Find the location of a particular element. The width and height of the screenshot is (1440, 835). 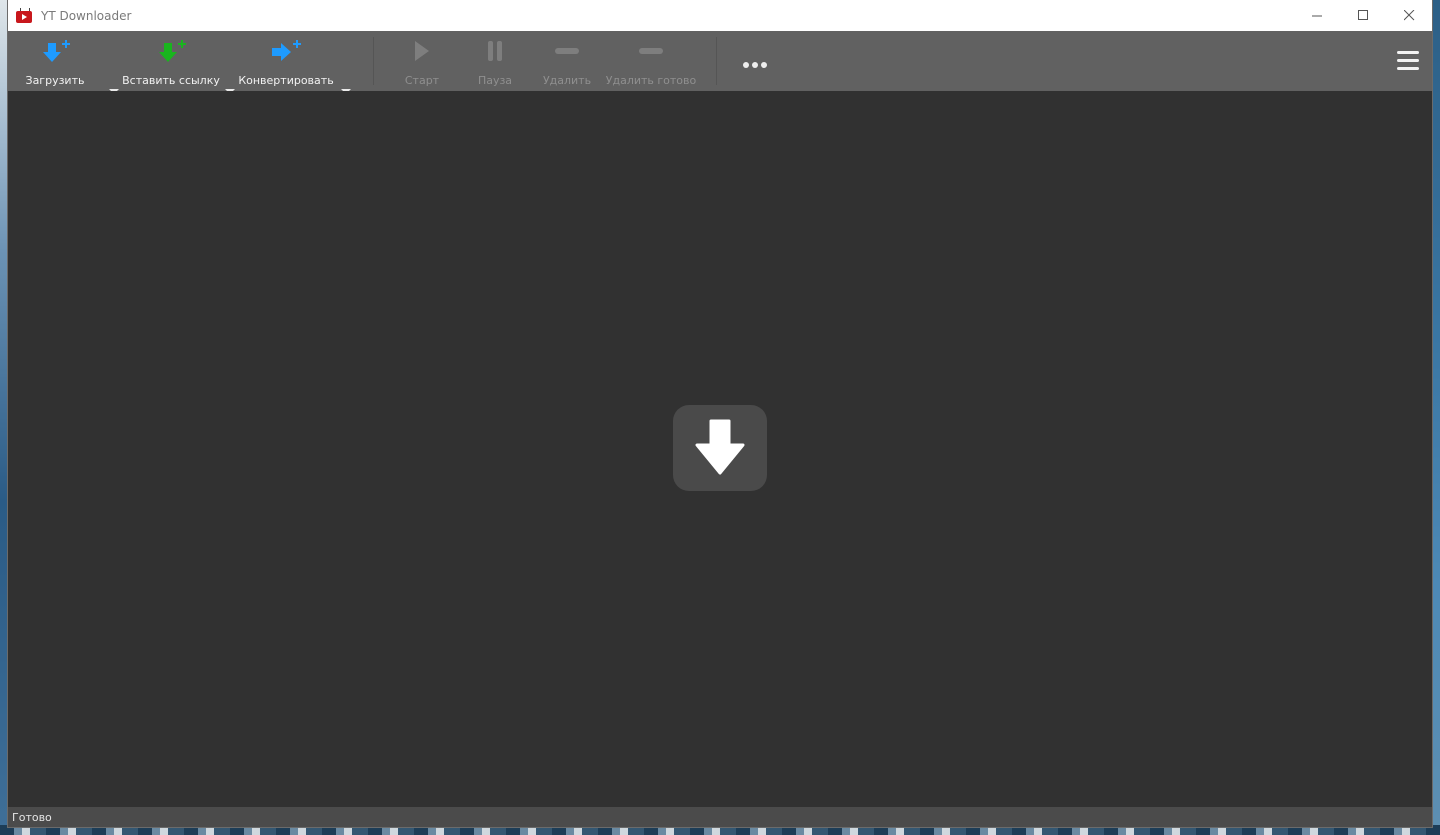

play-icon is located at coordinates (422, 55).